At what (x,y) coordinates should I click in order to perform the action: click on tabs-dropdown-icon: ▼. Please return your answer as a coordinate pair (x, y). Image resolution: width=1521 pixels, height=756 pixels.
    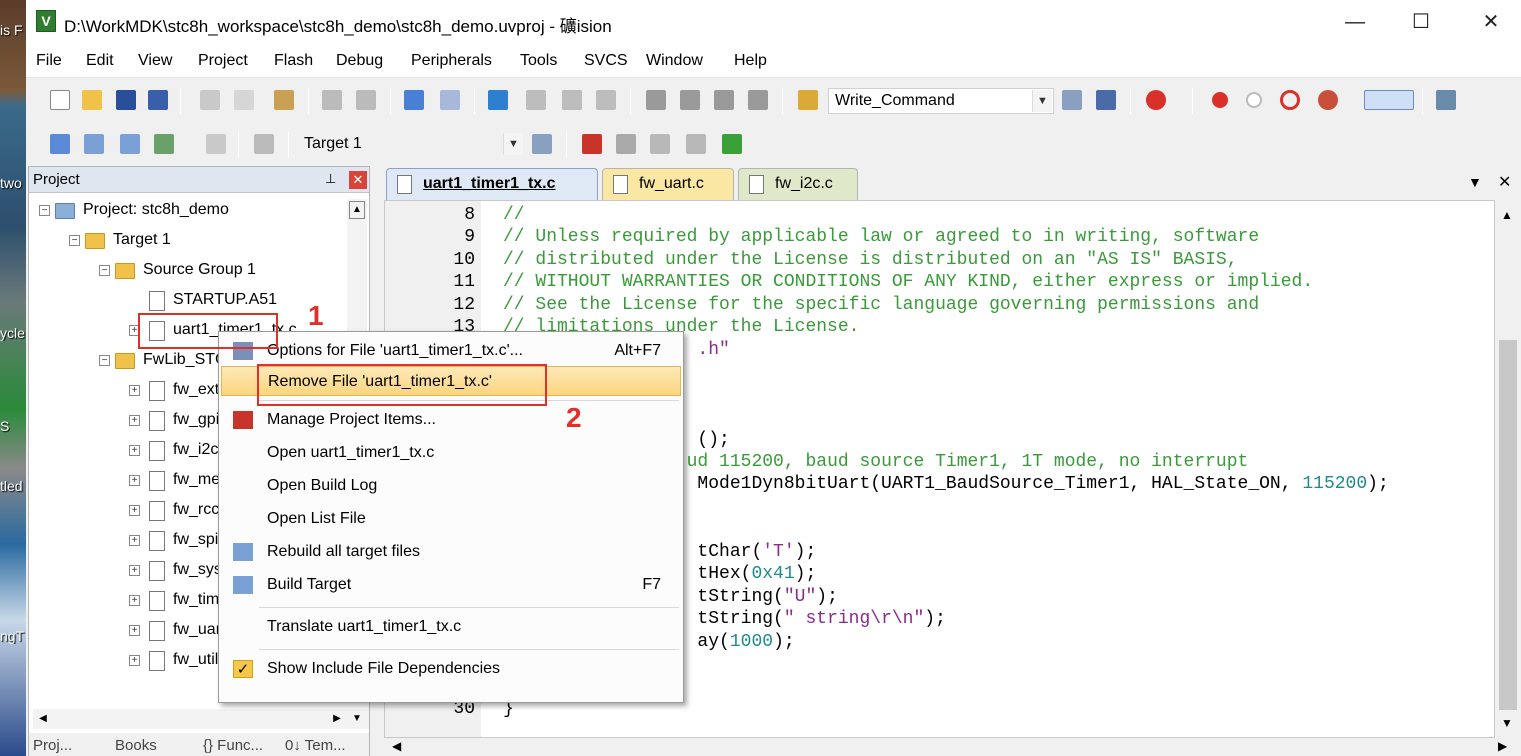
    Looking at the image, I should click on (1475, 182).